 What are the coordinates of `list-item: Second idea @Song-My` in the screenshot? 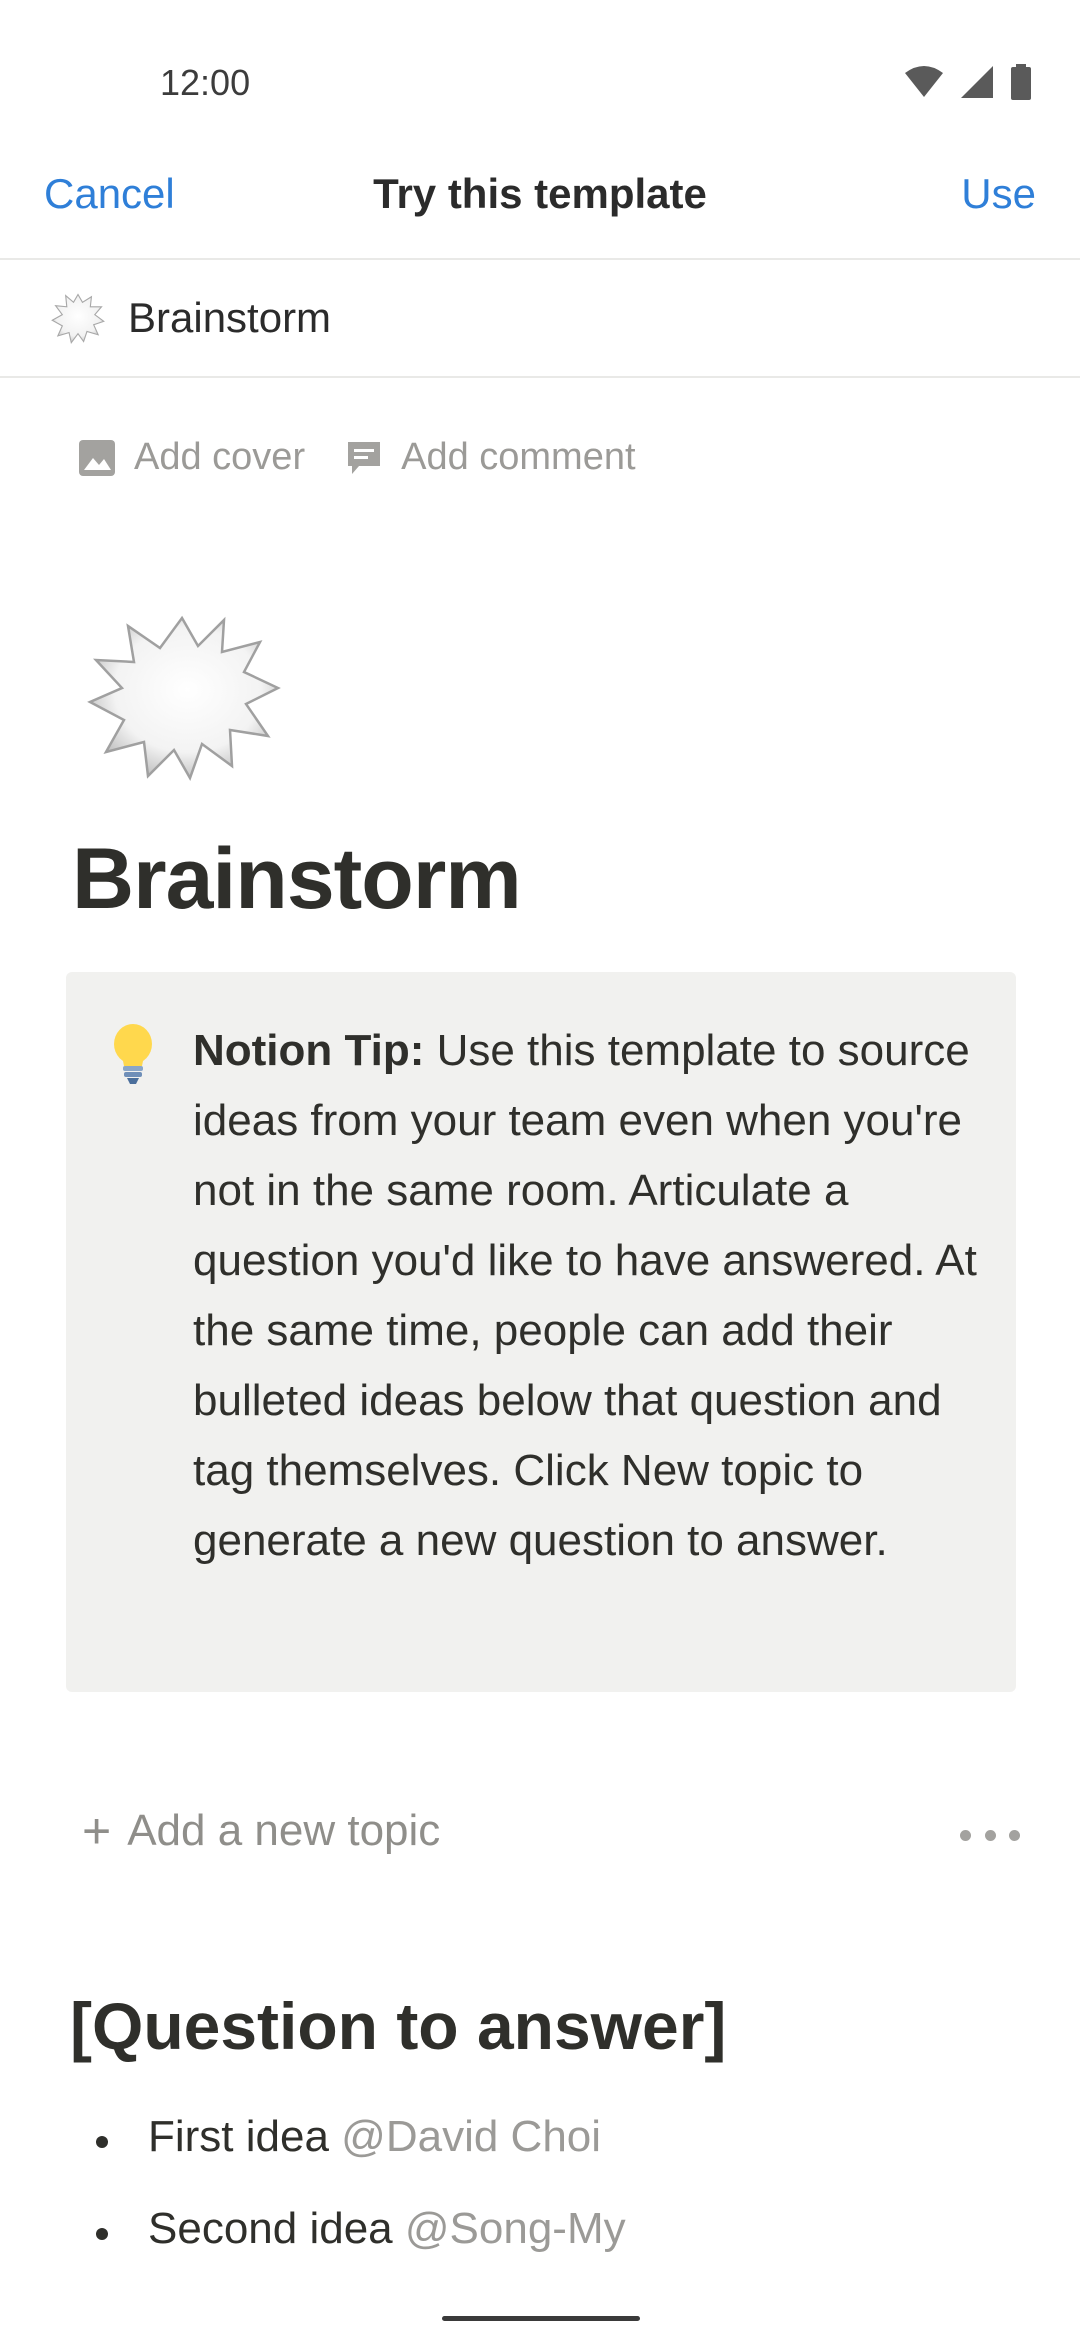 It's located at (359, 2250).